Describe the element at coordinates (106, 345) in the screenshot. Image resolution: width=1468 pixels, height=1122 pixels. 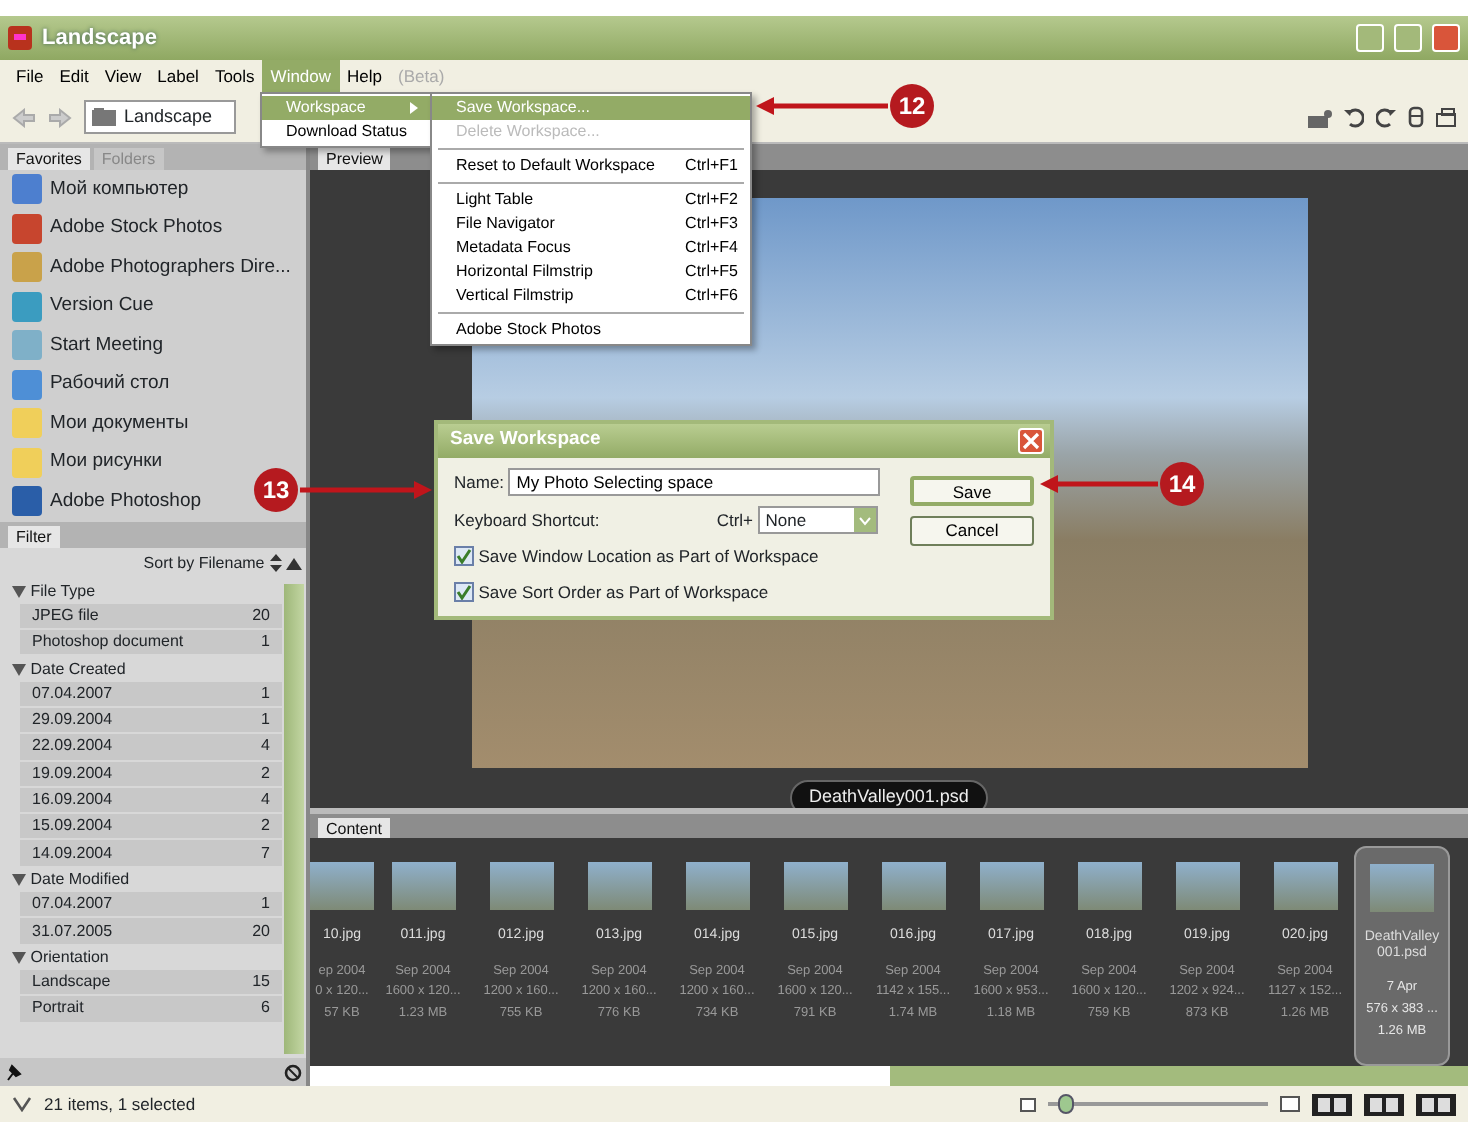
I see `favorite-label: Start Meeting` at that location.